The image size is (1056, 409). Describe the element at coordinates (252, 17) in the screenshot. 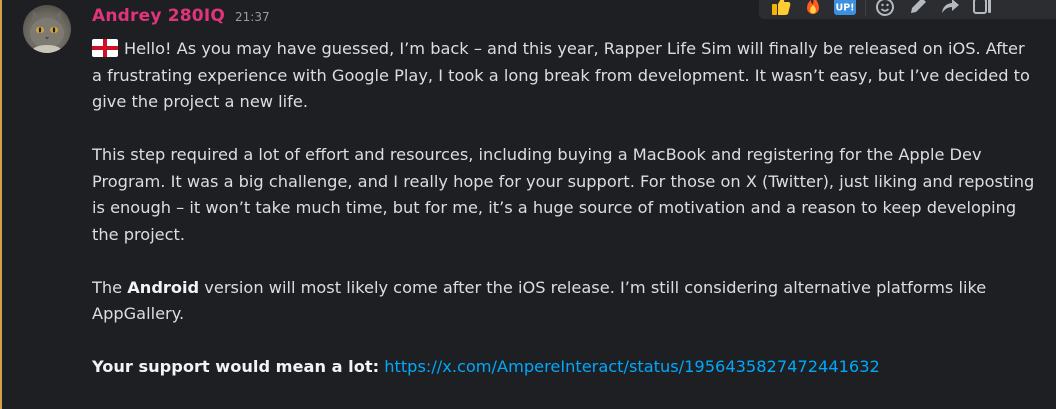

I see `timestamp: 21:37` at that location.